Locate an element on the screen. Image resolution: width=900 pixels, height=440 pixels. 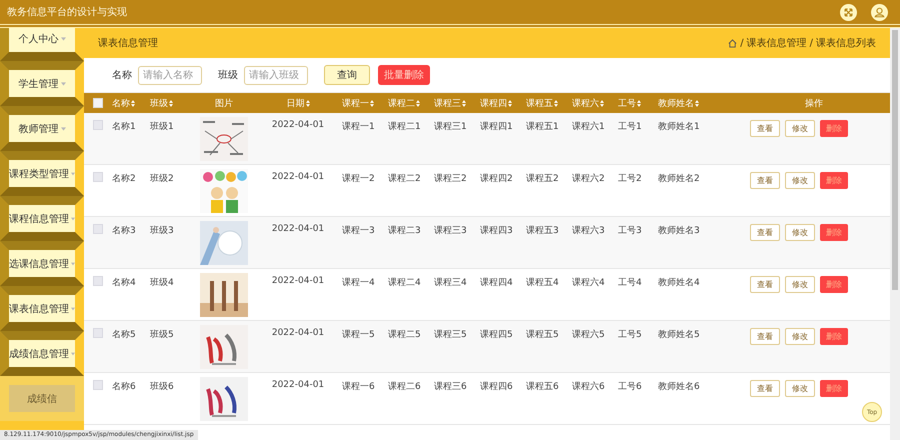
table-cell-text: 课程五6 is located at coordinates (542, 386).